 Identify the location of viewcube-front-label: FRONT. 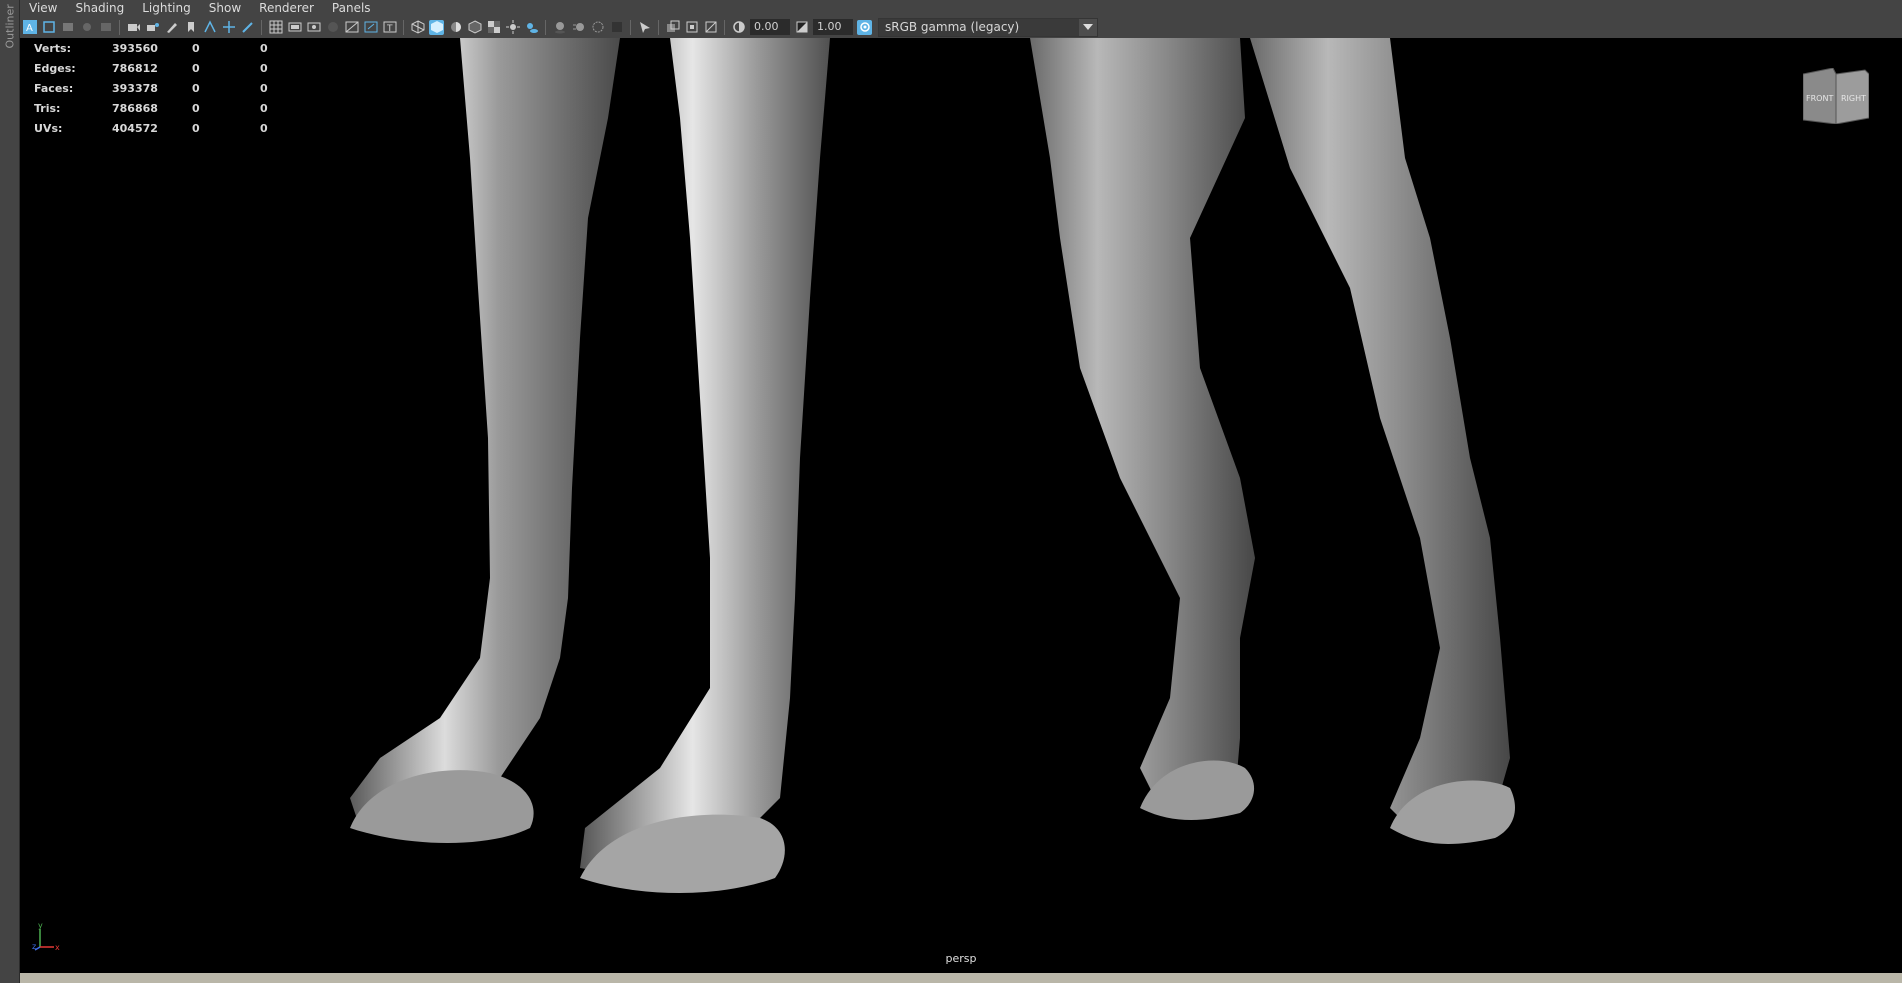
(1819, 98).